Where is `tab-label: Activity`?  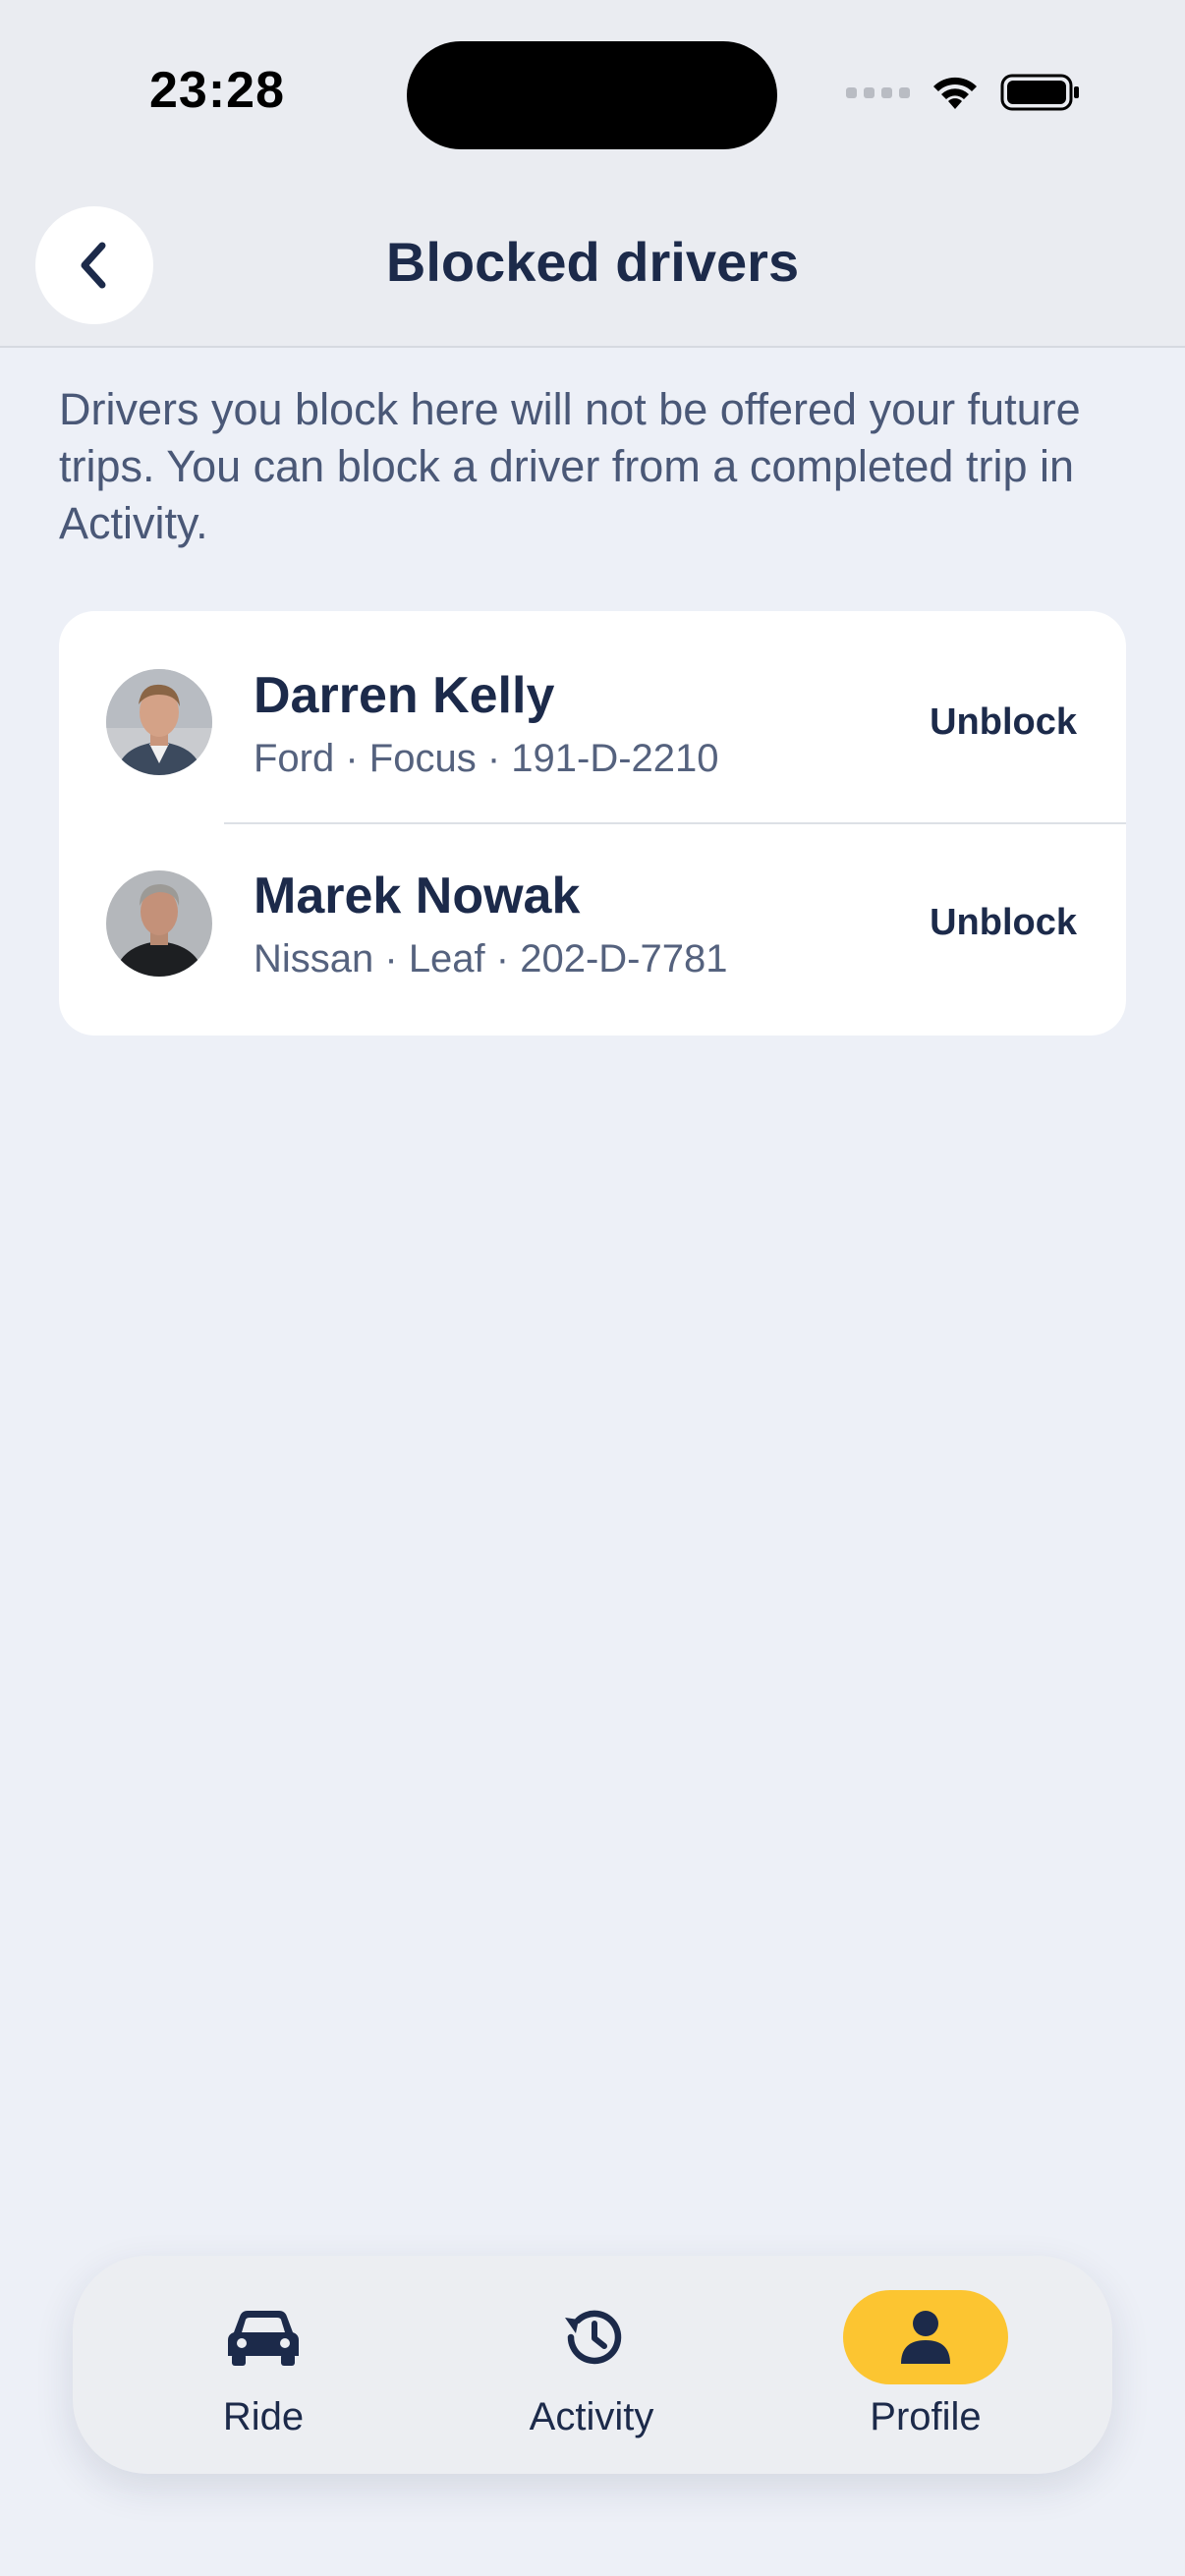 tab-label: Activity is located at coordinates (592, 2416).